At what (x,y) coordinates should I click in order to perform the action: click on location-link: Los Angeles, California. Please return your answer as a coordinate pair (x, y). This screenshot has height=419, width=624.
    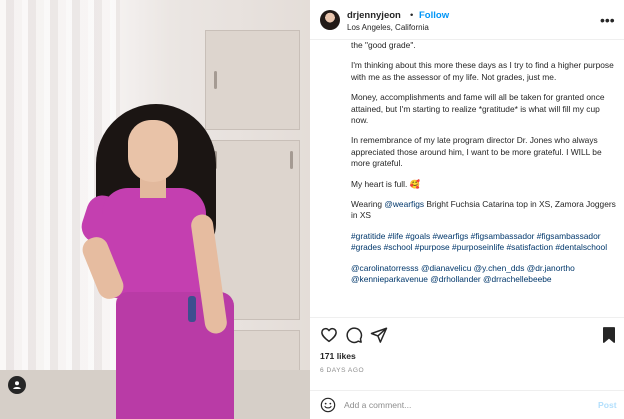
    Looking at the image, I should click on (388, 27).